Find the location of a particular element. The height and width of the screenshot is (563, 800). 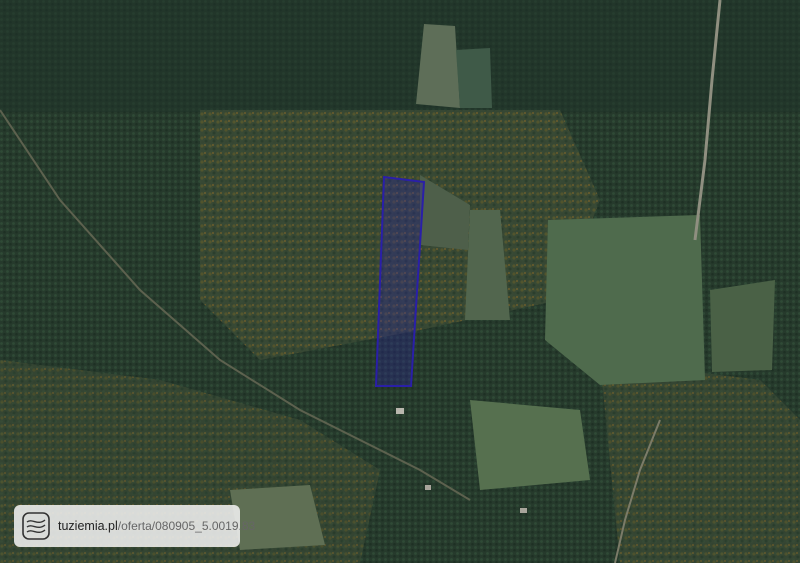

meadow-east is located at coordinates (625, 300).